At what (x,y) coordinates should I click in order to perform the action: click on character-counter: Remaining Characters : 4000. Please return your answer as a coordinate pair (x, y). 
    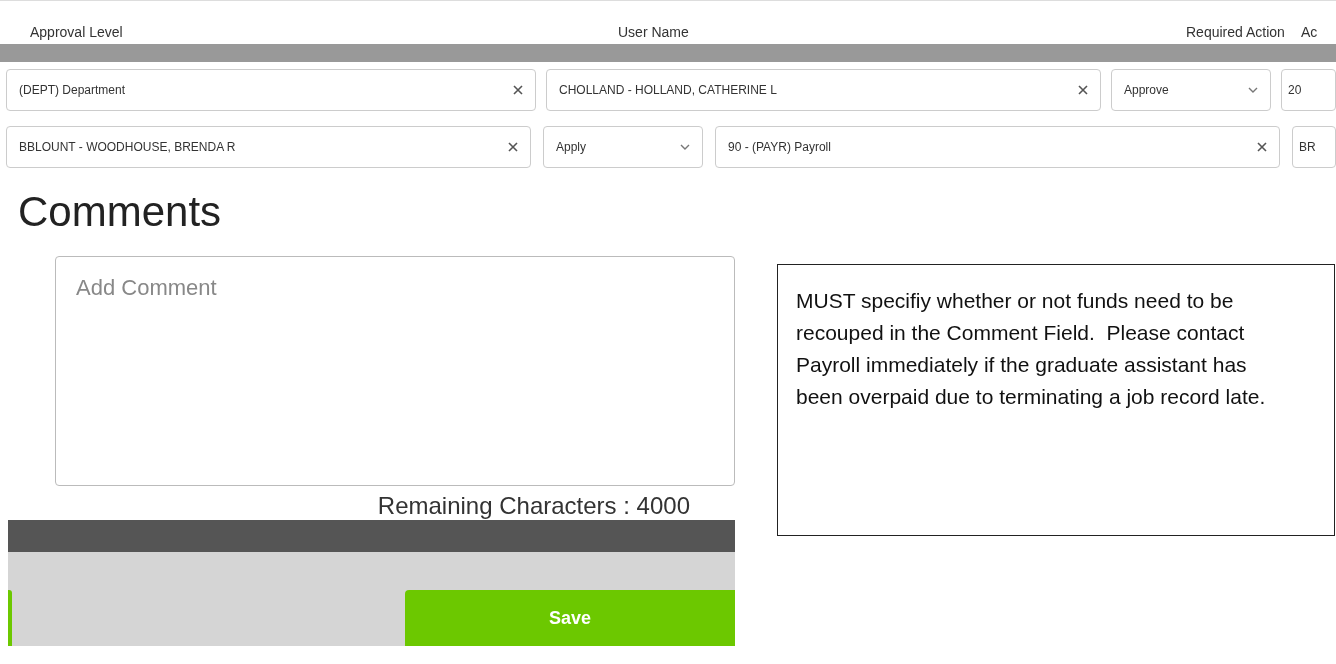
    Looking at the image, I should click on (533, 506).